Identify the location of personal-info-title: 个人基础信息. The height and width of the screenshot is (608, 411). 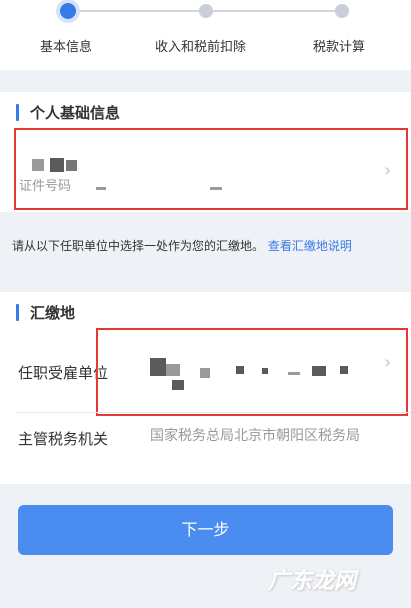
(75, 113).